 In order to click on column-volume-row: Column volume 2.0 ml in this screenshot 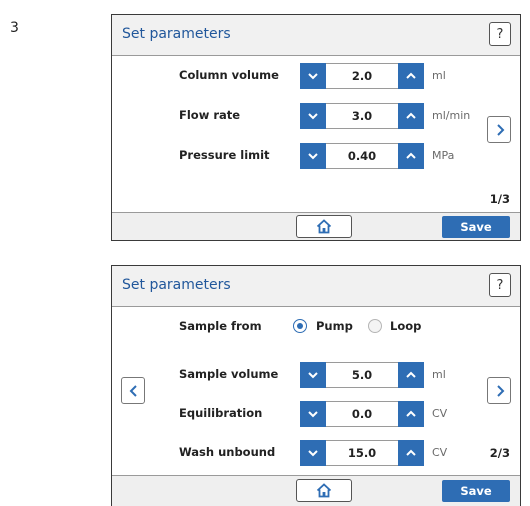, I will do `click(316, 76)`.